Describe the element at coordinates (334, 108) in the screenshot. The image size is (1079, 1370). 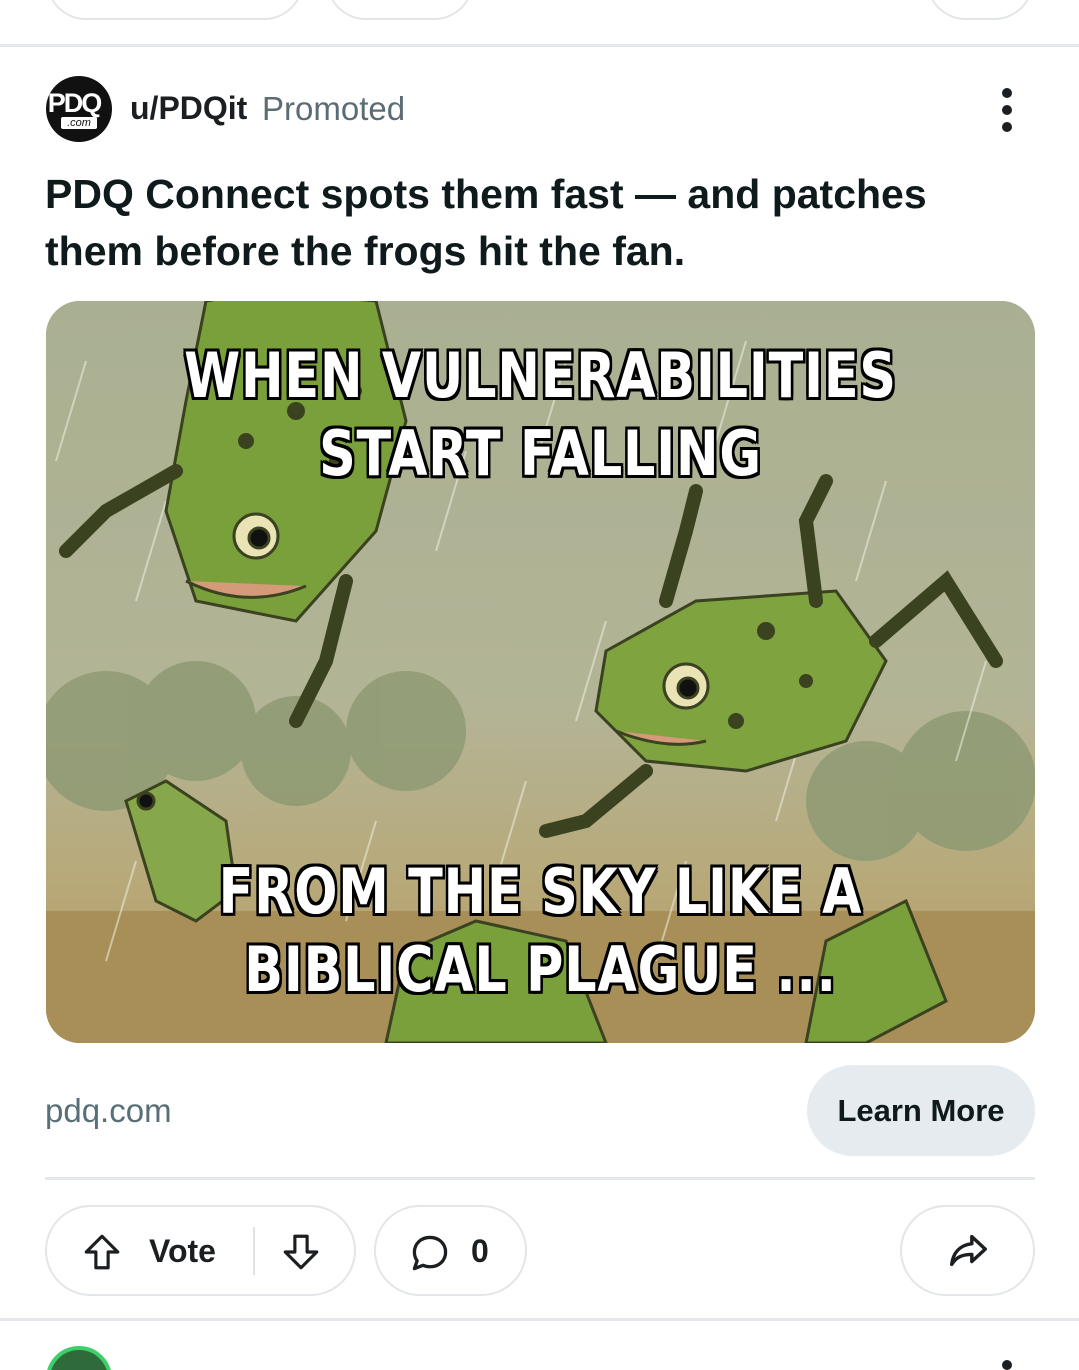
I see `promoted-label: Promoted` at that location.